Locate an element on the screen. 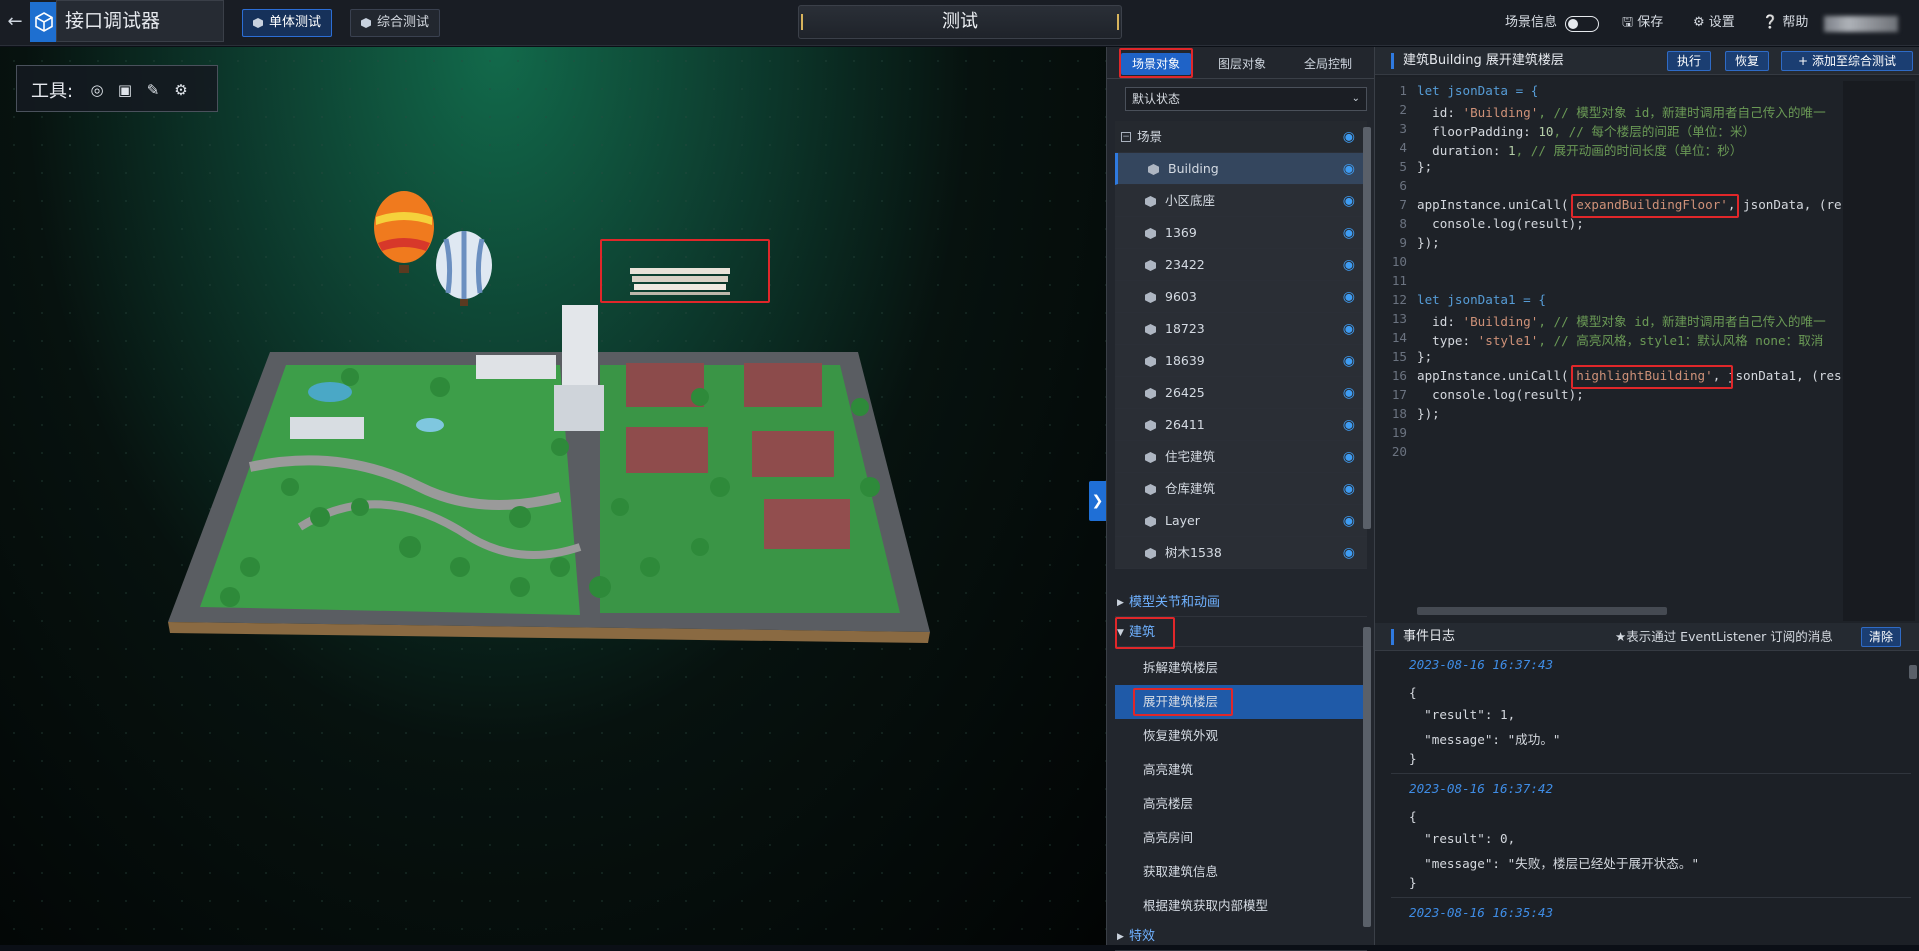 Image resolution: width=1919 pixels, height=951 pixels. arrow-left-icon: ← is located at coordinates (15, 22).